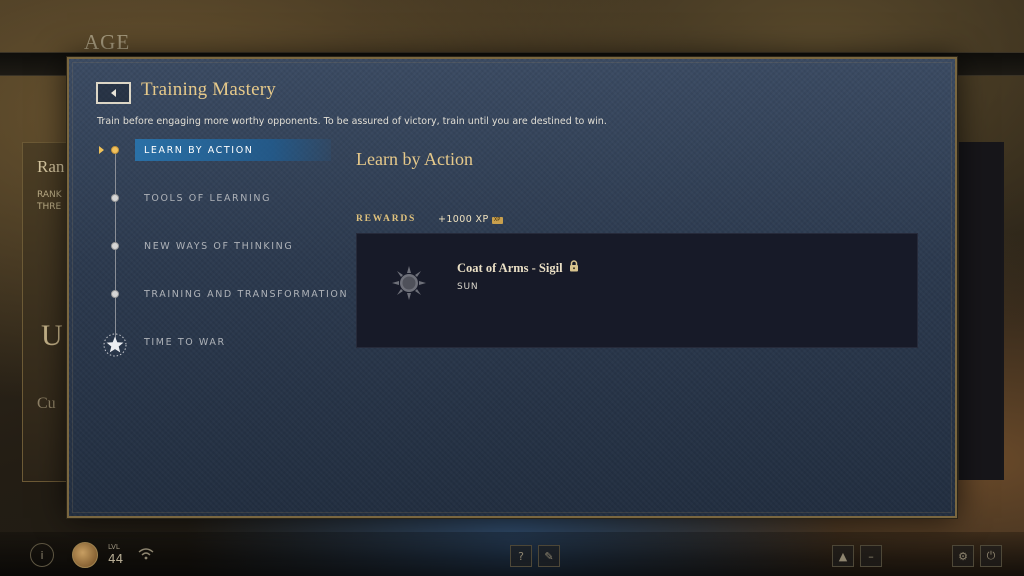 This screenshot has width=1024, height=576. Describe the element at coordinates (497, 220) in the screenshot. I see `xp-badge-icon: XP` at that location.